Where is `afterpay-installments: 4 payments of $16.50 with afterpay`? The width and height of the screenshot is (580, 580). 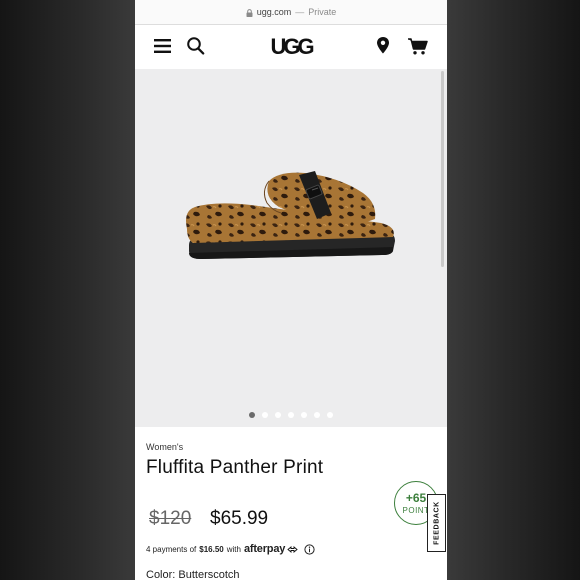 afterpay-installments: 4 payments of $16.50 with afterpay is located at coordinates (230, 549).